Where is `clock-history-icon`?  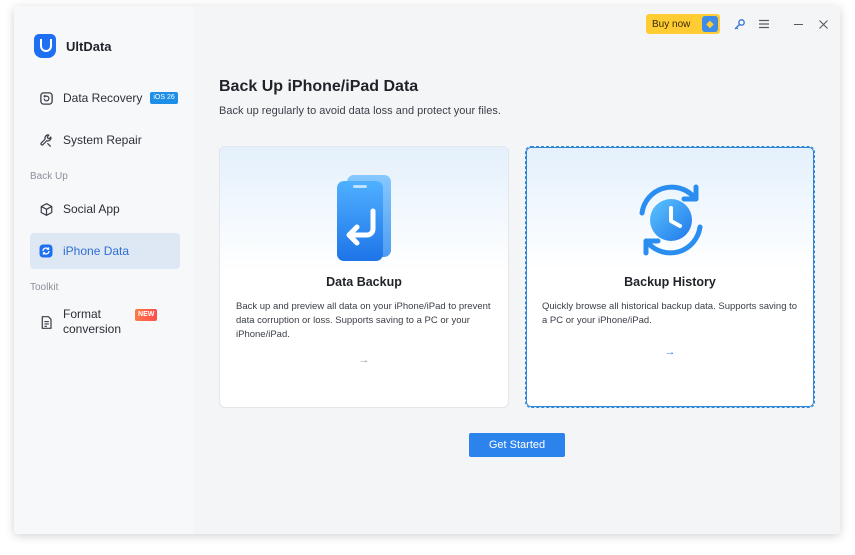 clock-history-icon is located at coordinates (671, 220).